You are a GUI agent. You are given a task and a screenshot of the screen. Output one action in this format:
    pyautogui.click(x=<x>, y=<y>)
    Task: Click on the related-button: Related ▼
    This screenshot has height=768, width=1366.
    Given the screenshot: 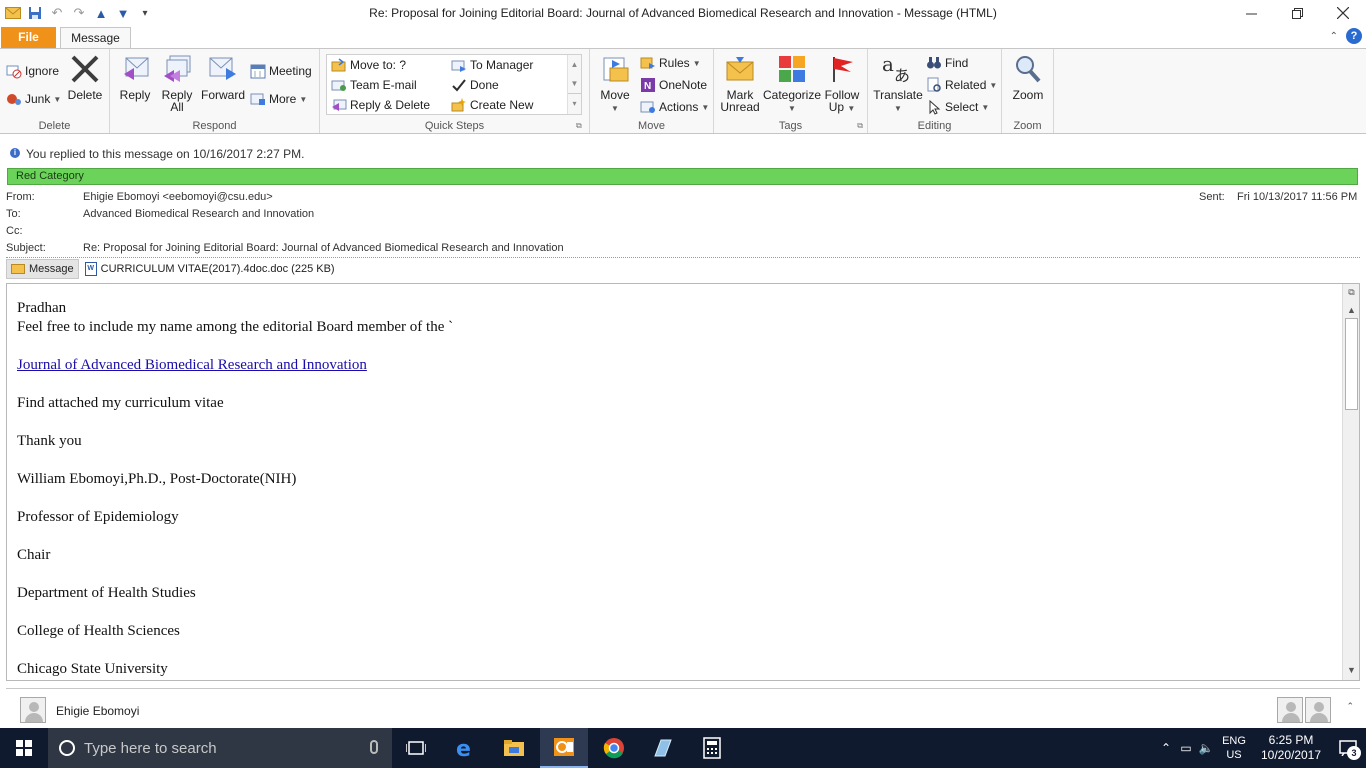 What is the action you would take?
    pyautogui.click(x=961, y=85)
    